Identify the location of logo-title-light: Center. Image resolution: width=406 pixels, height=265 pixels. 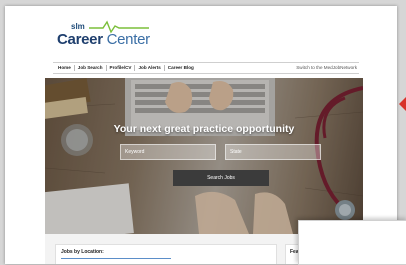
(128, 39).